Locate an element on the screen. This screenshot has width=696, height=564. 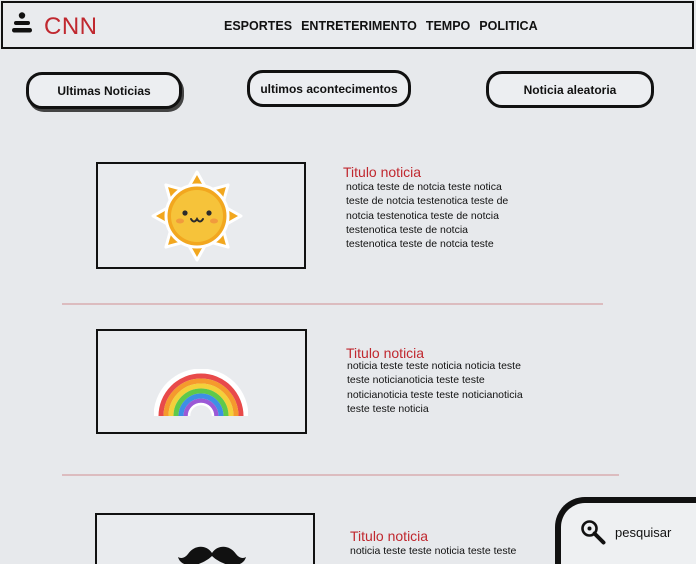
main-nav: ESPORTES ENTRETERIMENTO TEMPO POLITICA is located at coordinates (381, 26).